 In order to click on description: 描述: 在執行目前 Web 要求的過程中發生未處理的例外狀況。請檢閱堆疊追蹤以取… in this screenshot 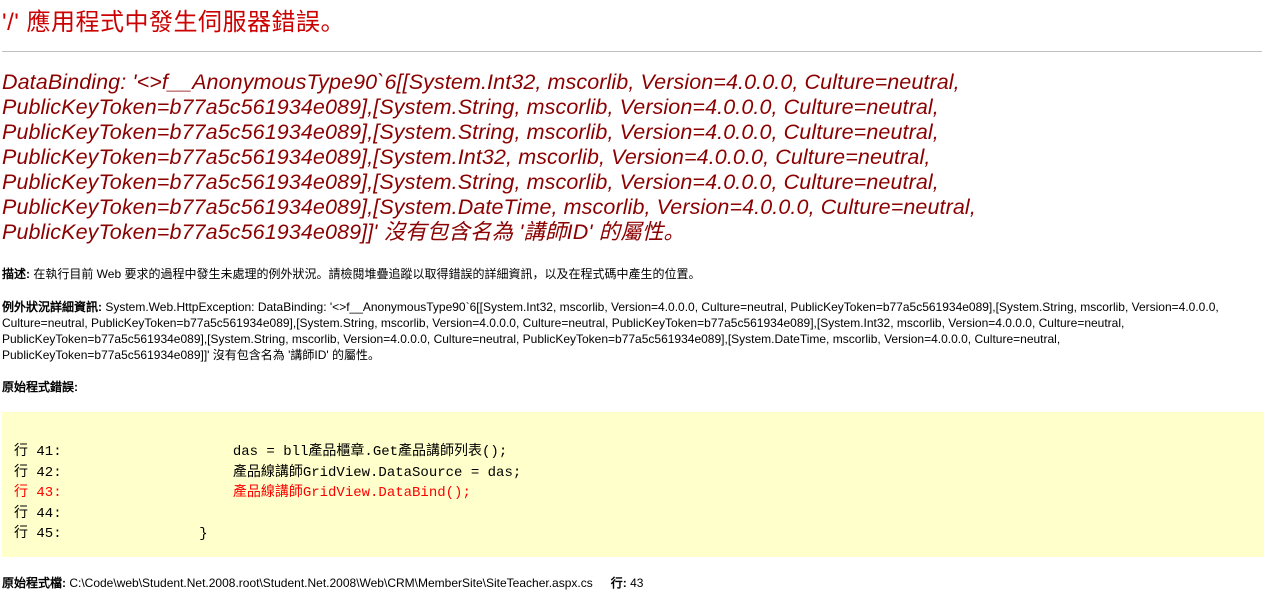, I will do `click(632, 274)`.